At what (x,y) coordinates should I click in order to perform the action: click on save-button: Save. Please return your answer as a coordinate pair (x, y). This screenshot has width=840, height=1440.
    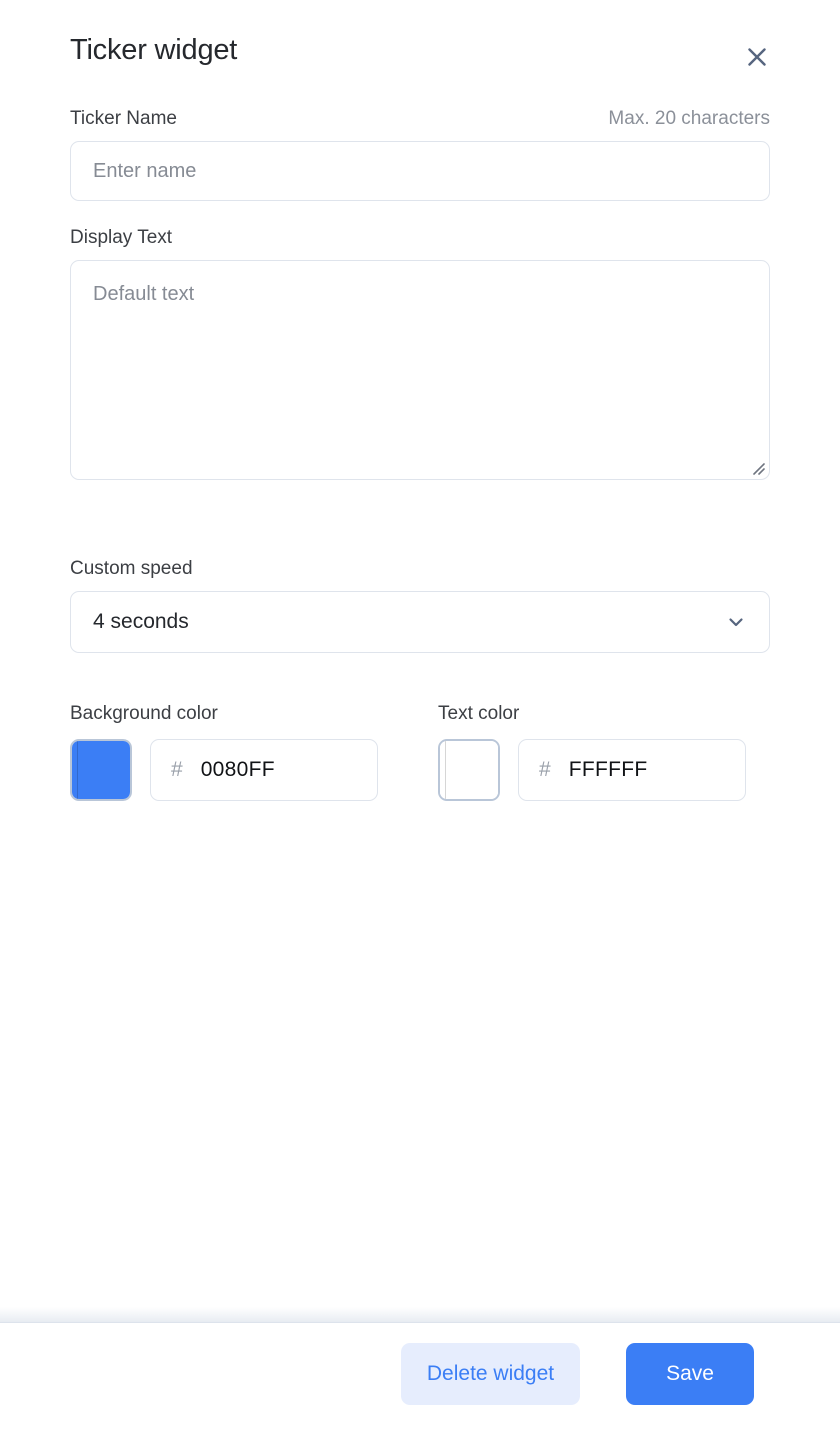
    Looking at the image, I should click on (690, 1373).